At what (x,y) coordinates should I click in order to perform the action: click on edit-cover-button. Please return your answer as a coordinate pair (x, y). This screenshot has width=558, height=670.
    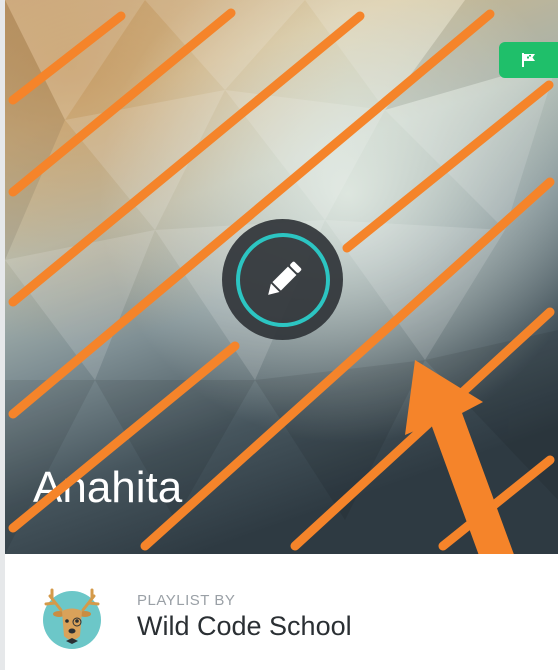
    Looking at the image, I should click on (282, 279).